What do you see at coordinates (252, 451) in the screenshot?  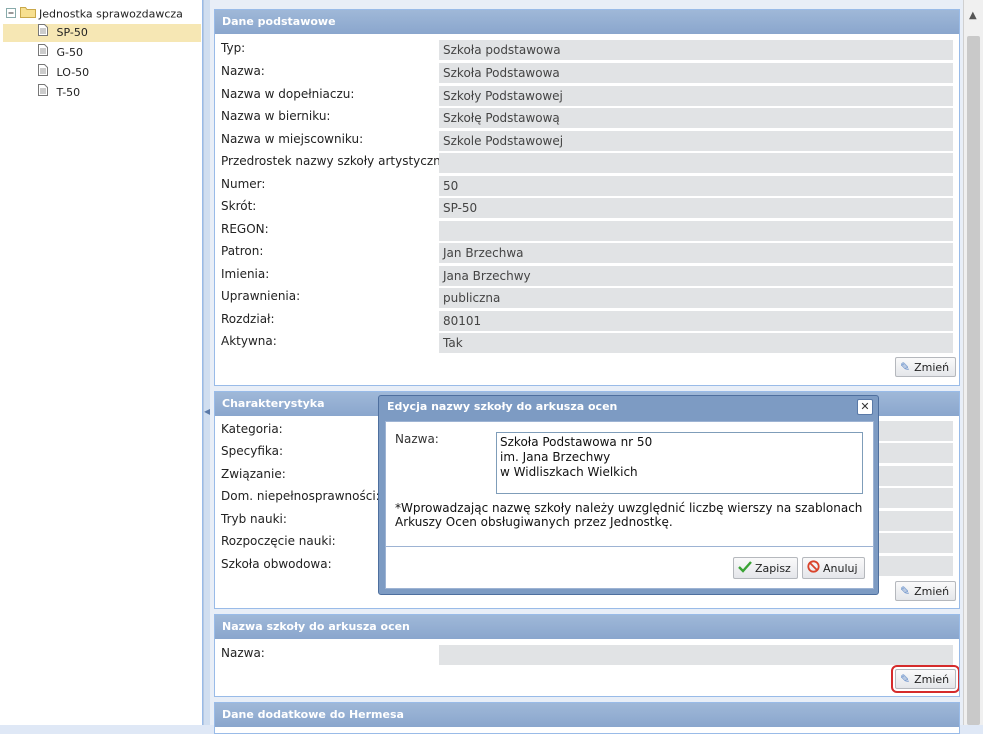 I see `field-label: Specyfika:` at bounding box center [252, 451].